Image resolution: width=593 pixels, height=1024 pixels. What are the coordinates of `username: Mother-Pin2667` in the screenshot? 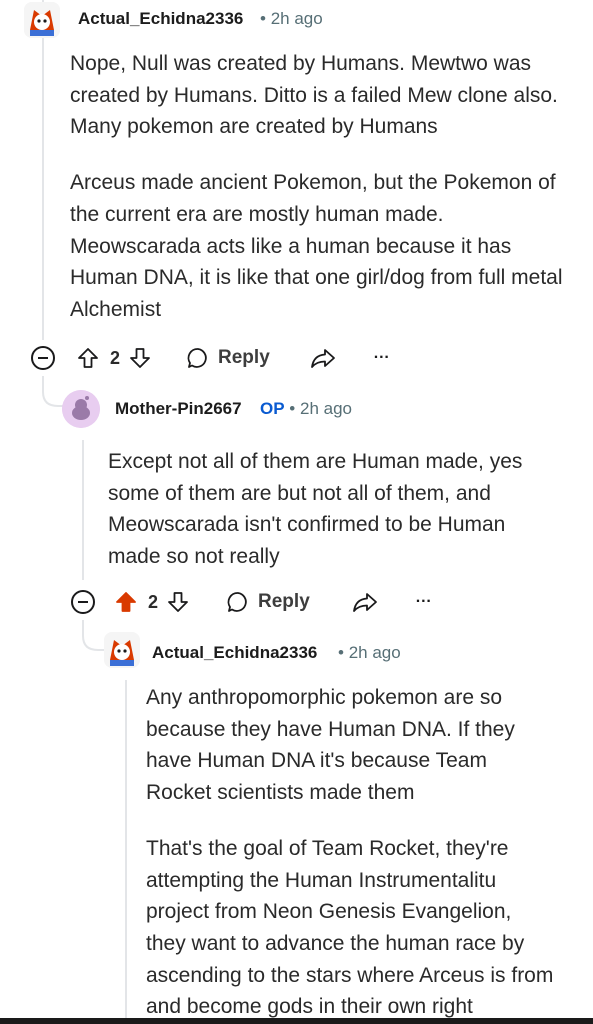 It's located at (178, 409).